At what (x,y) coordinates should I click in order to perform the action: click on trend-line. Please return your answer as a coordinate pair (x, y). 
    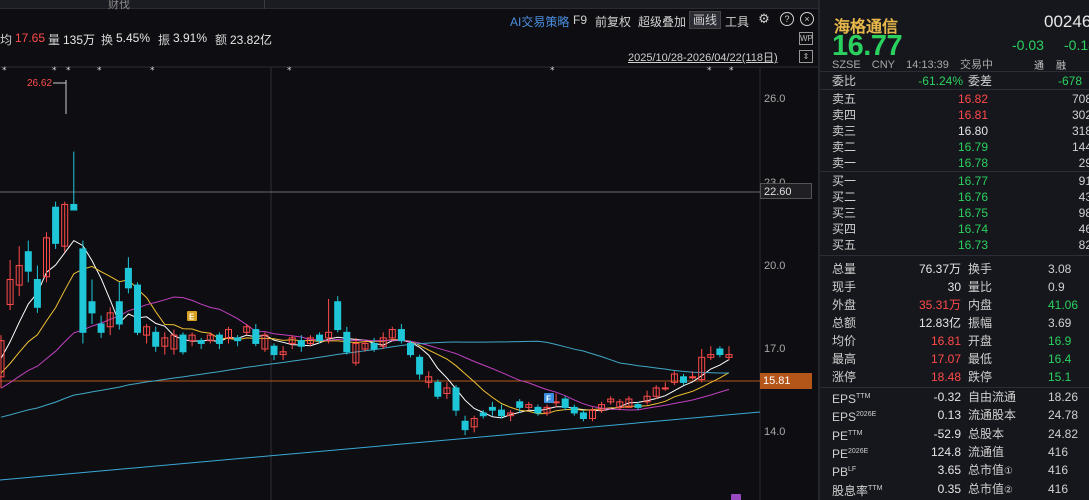
    Looking at the image, I should click on (380, 446).